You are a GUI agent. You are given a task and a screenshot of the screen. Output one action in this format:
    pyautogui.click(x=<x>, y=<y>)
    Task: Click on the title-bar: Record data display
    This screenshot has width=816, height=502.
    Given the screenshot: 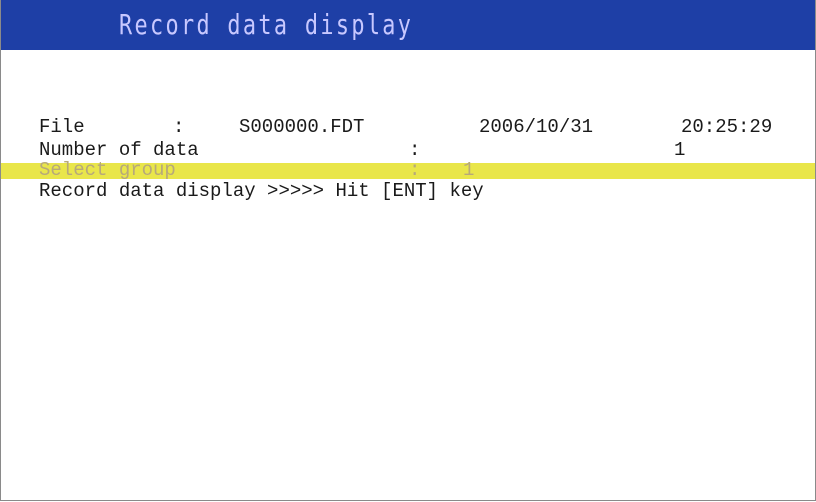 What is the action you would take?
    pyautogui.click(x=408, y=25)
    